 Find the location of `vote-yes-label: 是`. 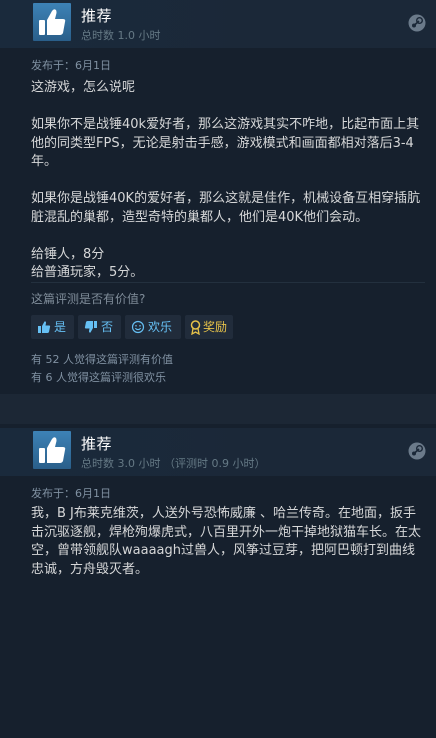

vote-yes-label: 是 is located at coordinates (60, 327).